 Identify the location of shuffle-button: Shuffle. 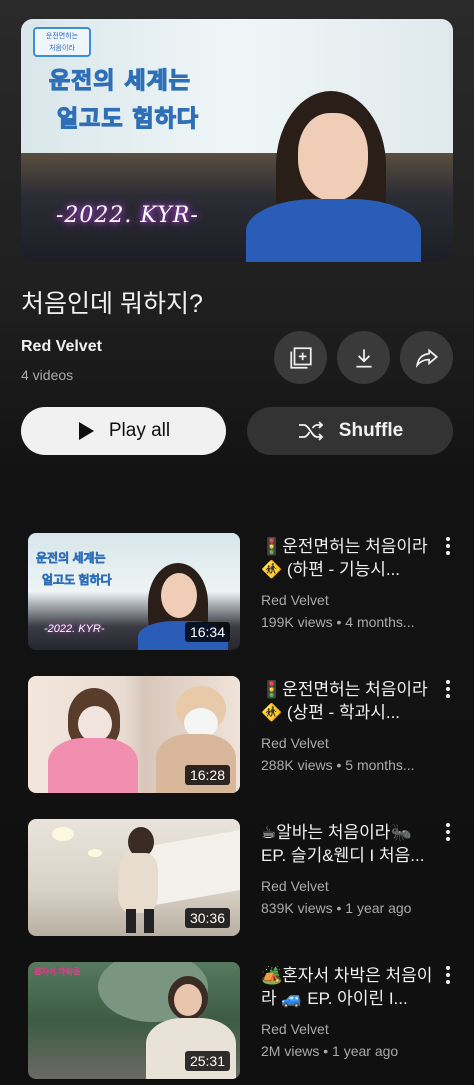
(350, 431).